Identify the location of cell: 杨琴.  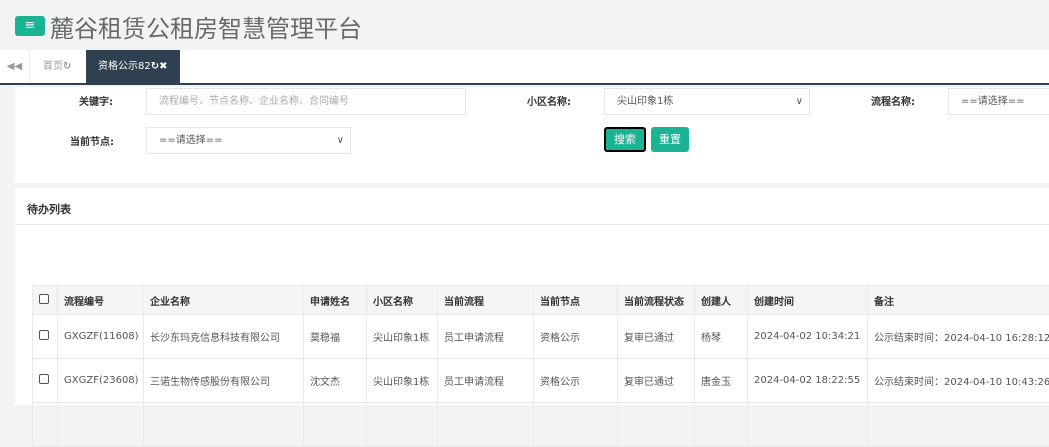
(721, 337).